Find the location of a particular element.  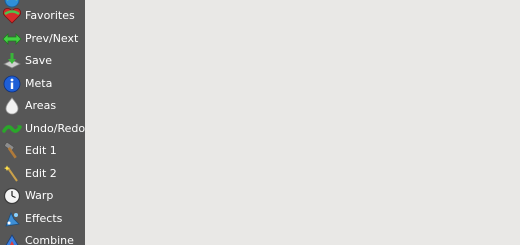

sidebar-item-label: Areas is located at coordinates (41, 105).